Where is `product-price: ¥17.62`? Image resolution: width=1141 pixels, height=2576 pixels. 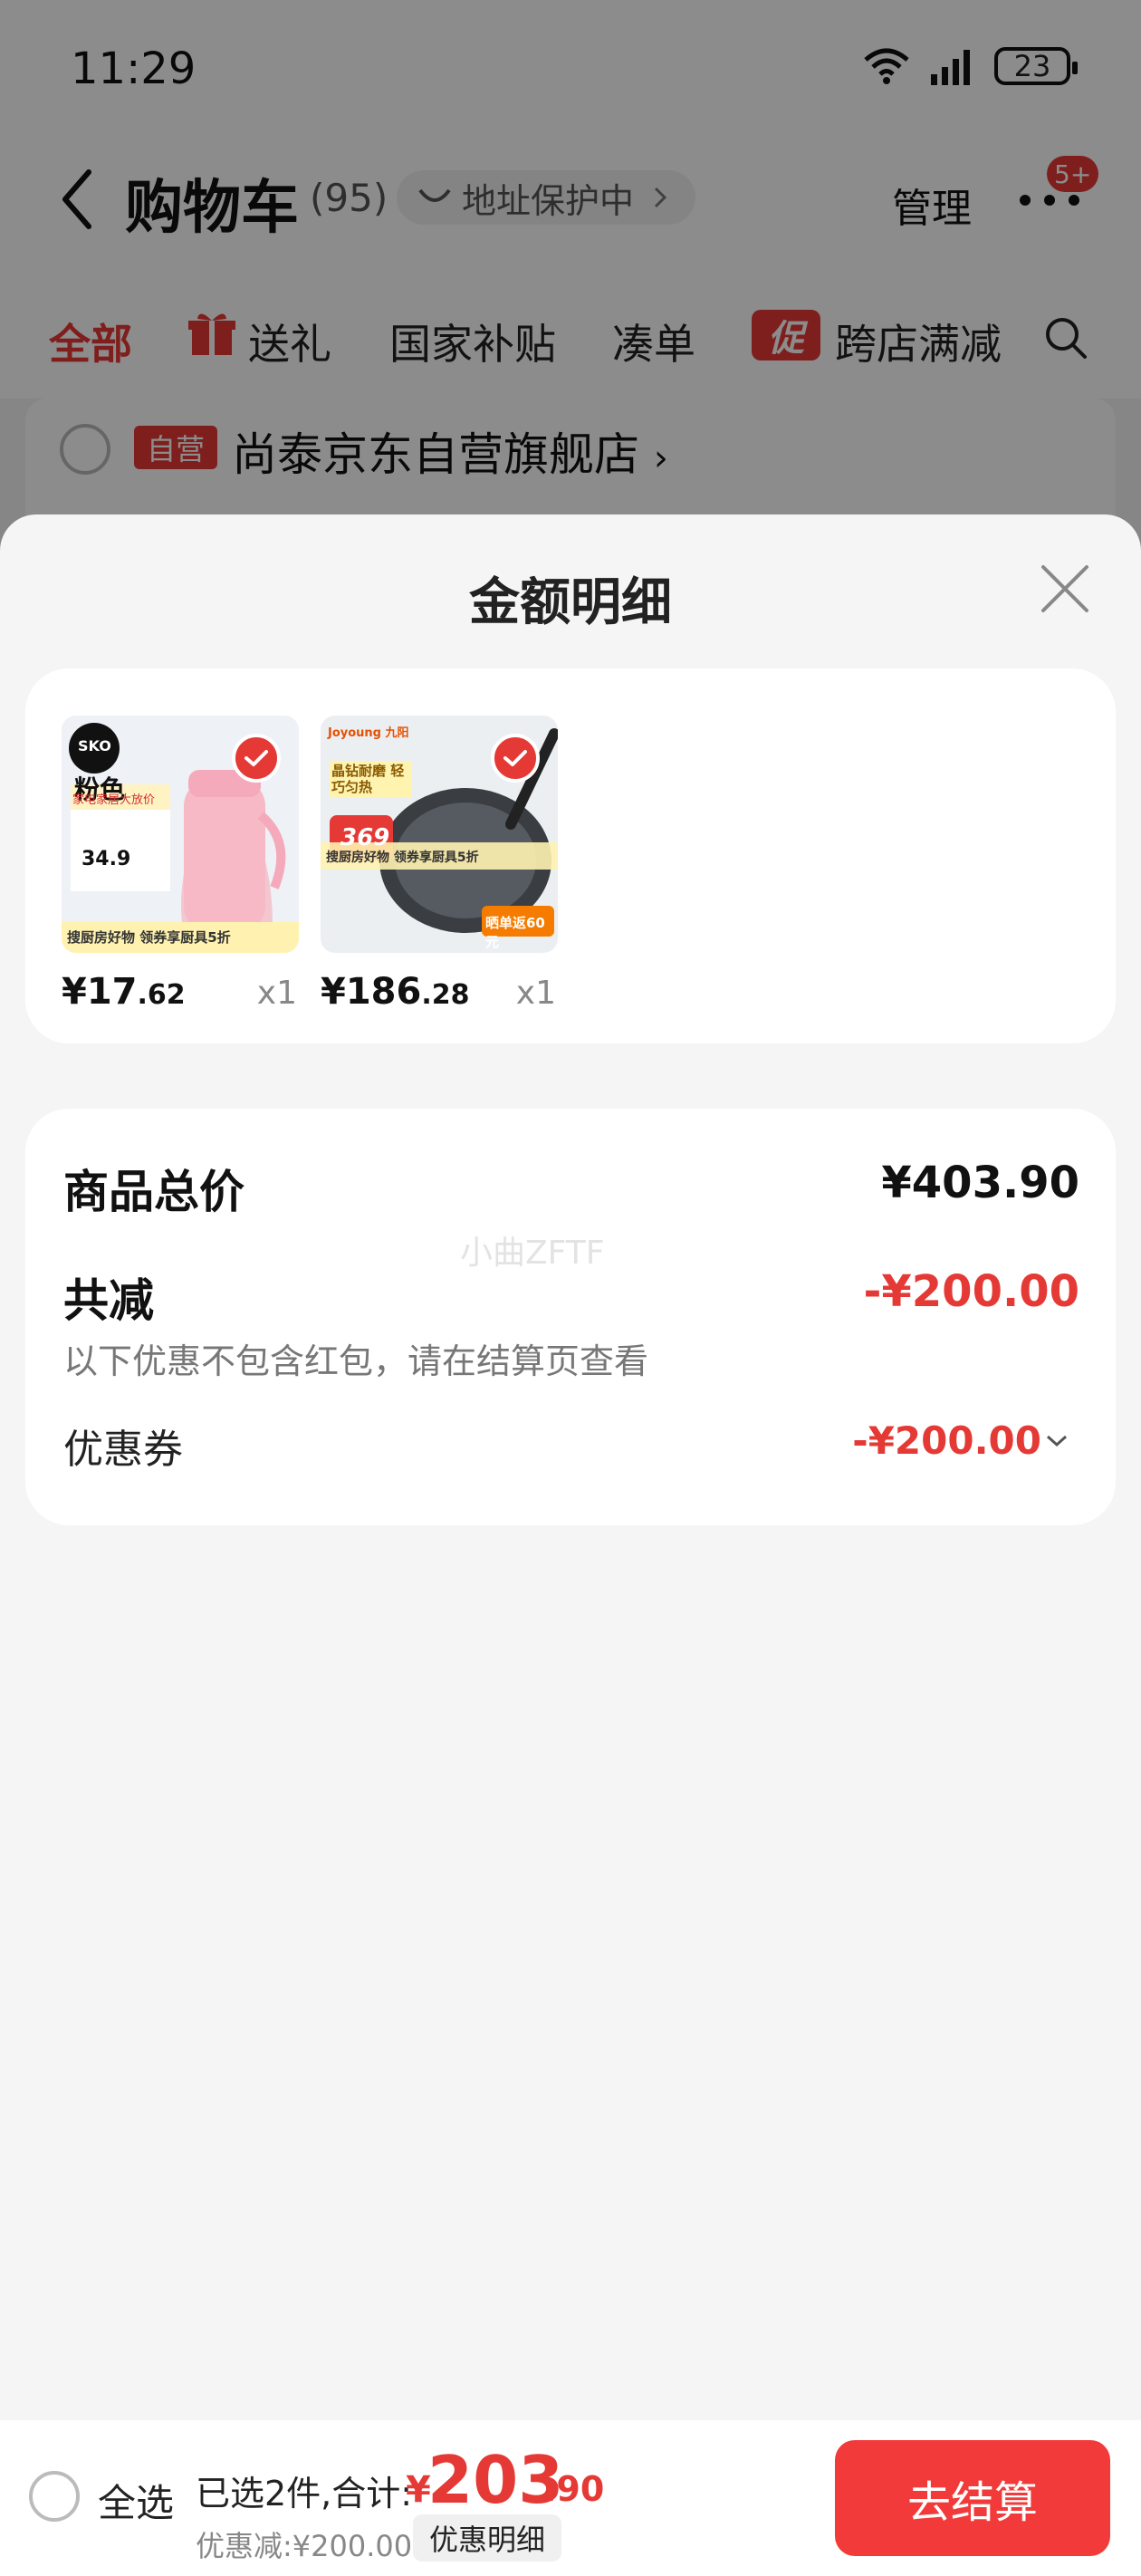
product-price: ¥17.62 is located at coordinates (124, 992).